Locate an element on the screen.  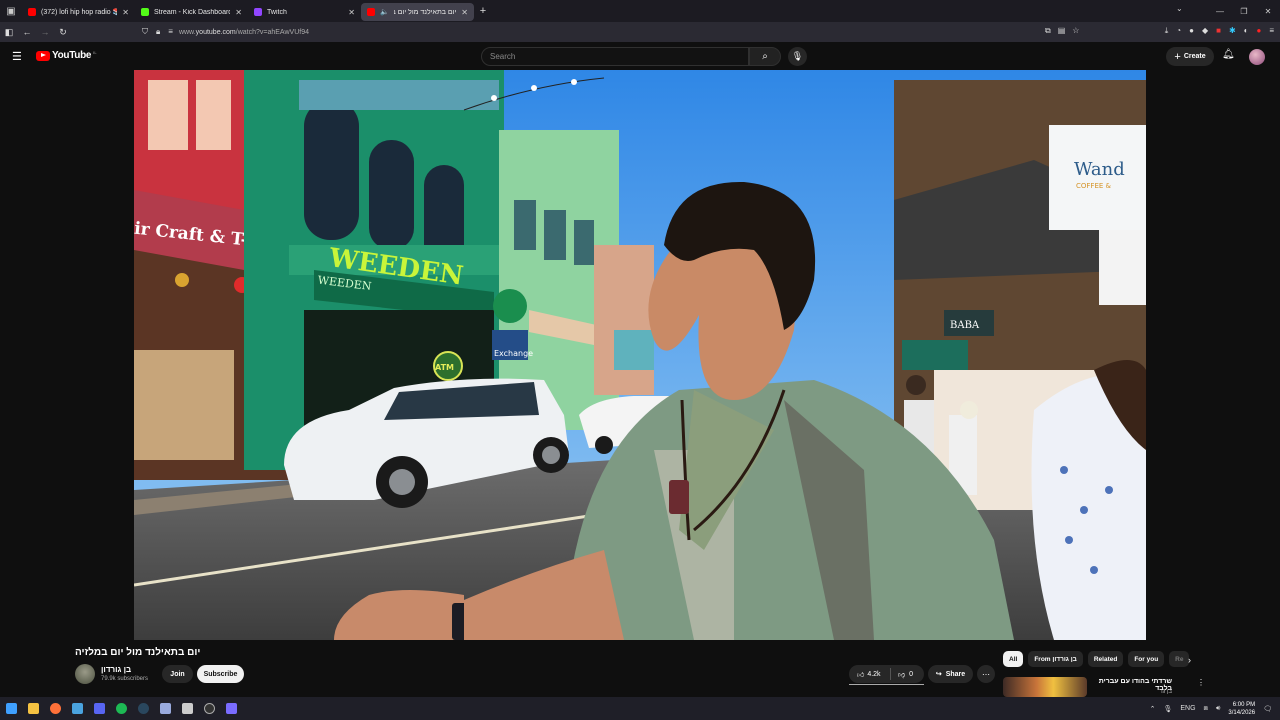
search-icon: ⌕ is located at coordinates (765, 56).